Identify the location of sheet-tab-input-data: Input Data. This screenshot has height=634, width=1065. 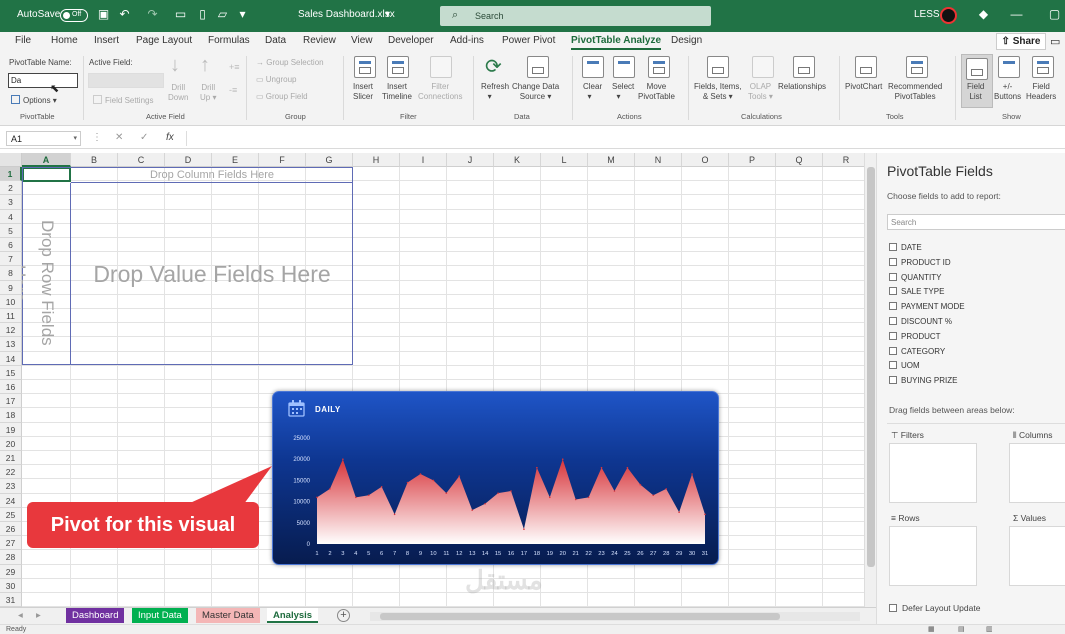
(160, 615).